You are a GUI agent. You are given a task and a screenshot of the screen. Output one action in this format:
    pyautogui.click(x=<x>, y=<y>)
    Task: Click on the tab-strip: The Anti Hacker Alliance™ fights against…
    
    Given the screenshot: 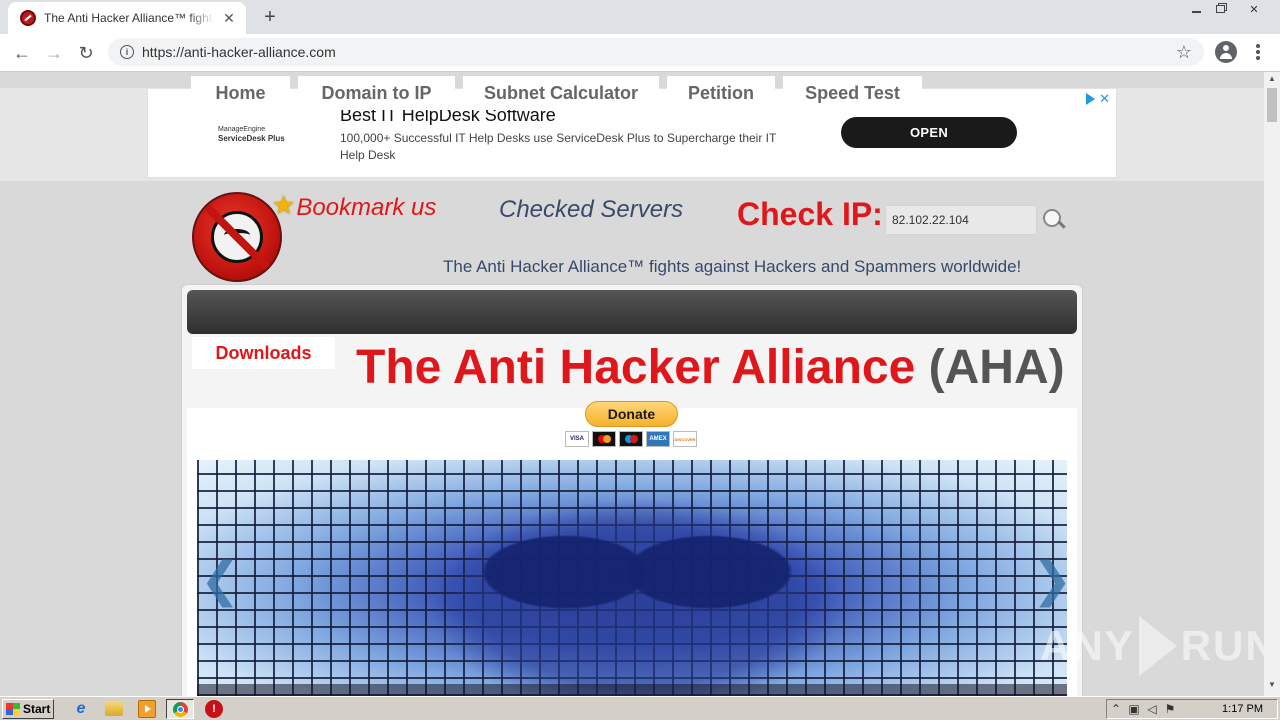 What is the action you would take?
    pyautogui.click(x=640, y=17)
    